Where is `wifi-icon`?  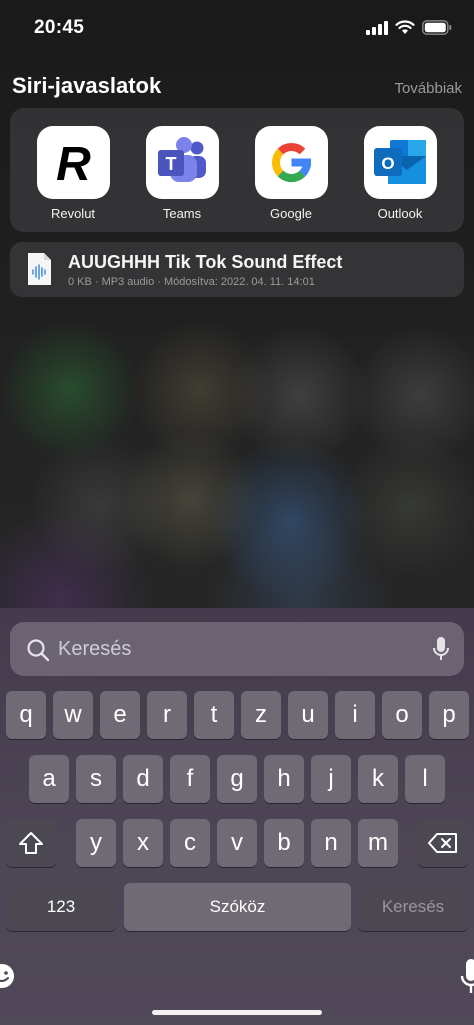
wifi-icon is located at coordinates (405, 27).